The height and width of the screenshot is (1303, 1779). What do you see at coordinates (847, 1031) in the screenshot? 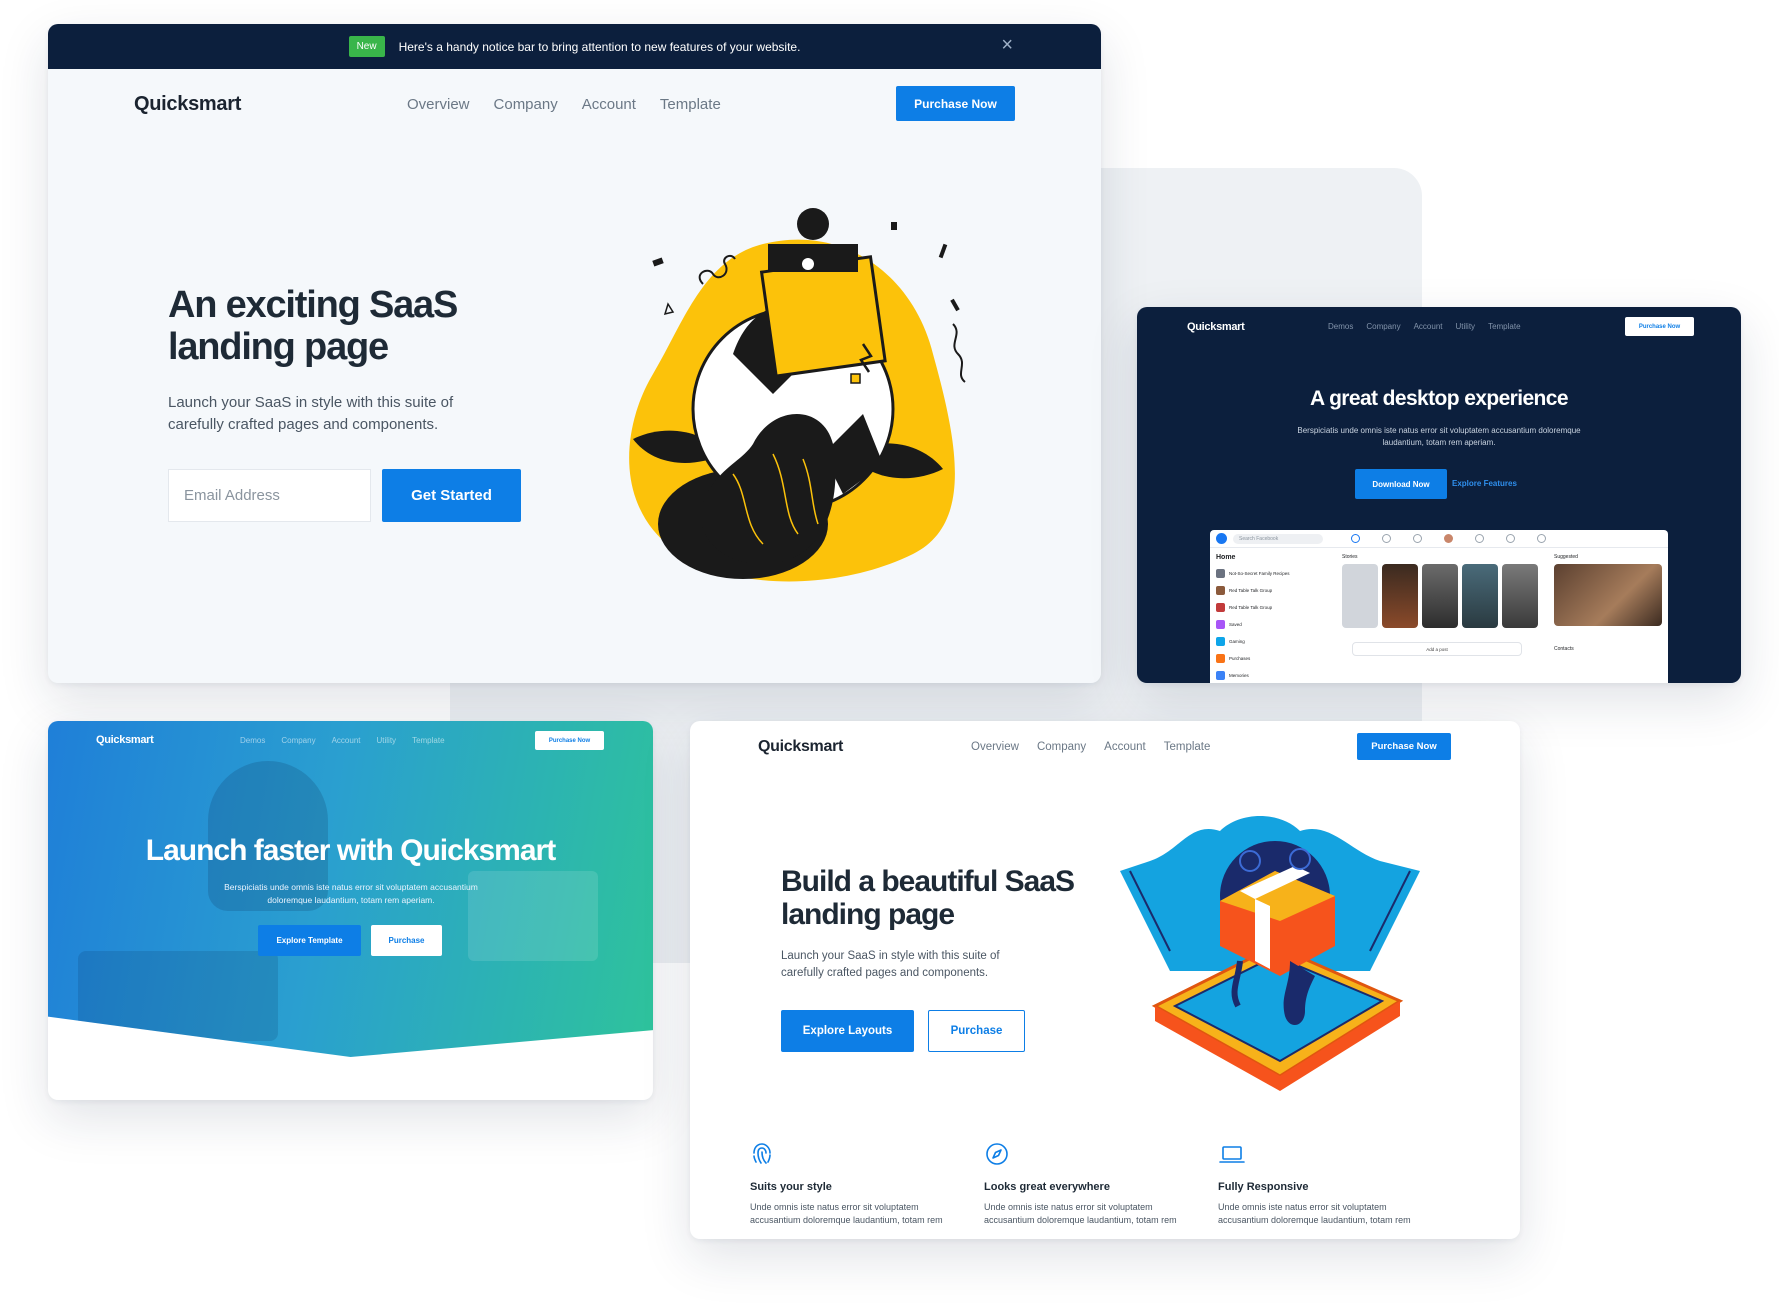
I see `explore-layouts-button: Explore Layouts` at bounding box center [847, 1031].